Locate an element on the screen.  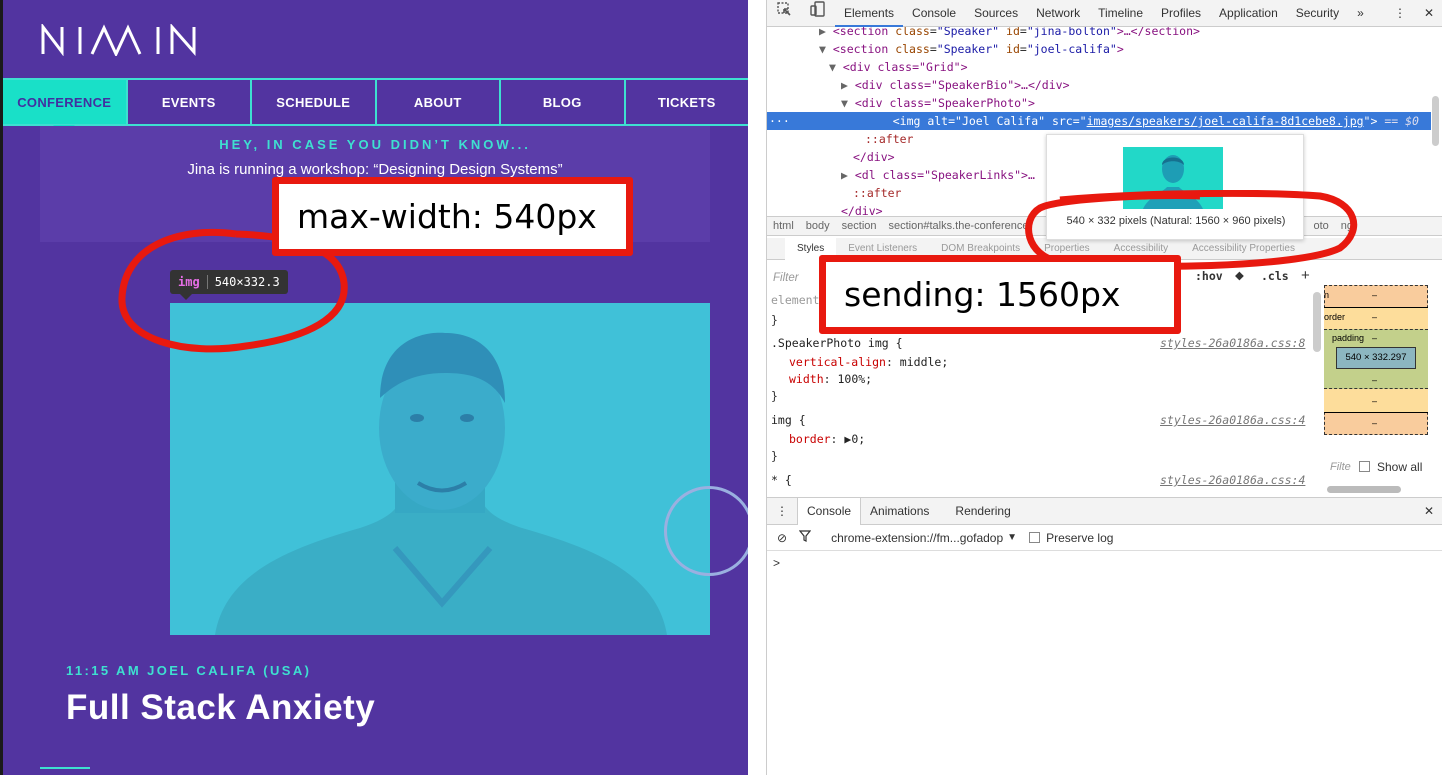
tab-network: Network is located at coordinates (1058, 13).